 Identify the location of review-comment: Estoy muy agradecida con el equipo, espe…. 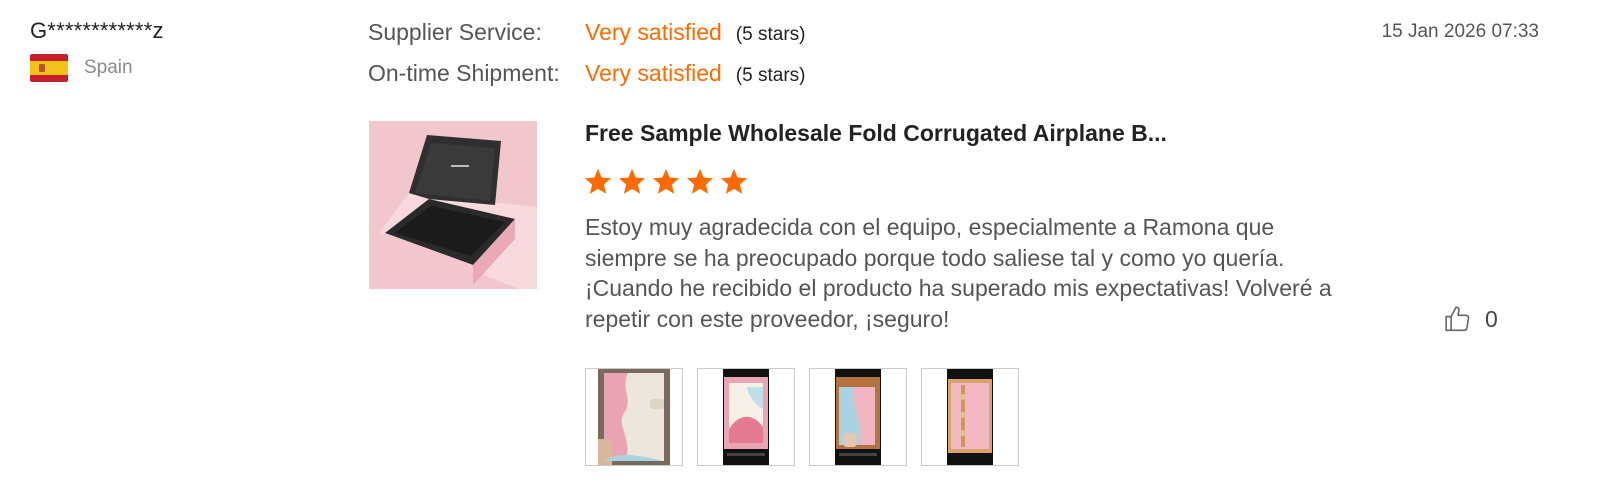
(958, 273).